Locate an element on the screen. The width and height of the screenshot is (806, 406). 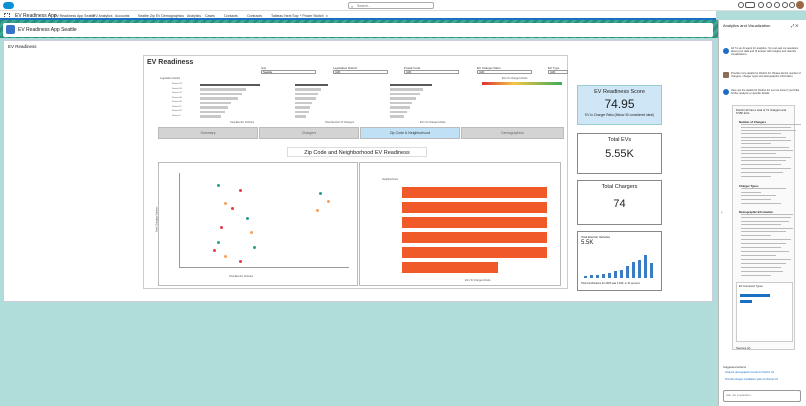
nav-item-cases: Cases is located at coordinates (210, 16).